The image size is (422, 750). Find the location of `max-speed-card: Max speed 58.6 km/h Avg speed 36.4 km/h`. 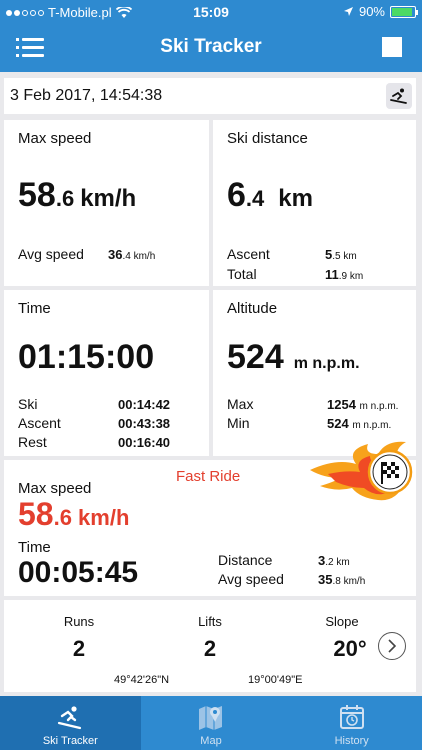

max-speed-card: Max speed 58.6 km/h Avg speed 36.4 km/h is located at coordinates (106, 203).